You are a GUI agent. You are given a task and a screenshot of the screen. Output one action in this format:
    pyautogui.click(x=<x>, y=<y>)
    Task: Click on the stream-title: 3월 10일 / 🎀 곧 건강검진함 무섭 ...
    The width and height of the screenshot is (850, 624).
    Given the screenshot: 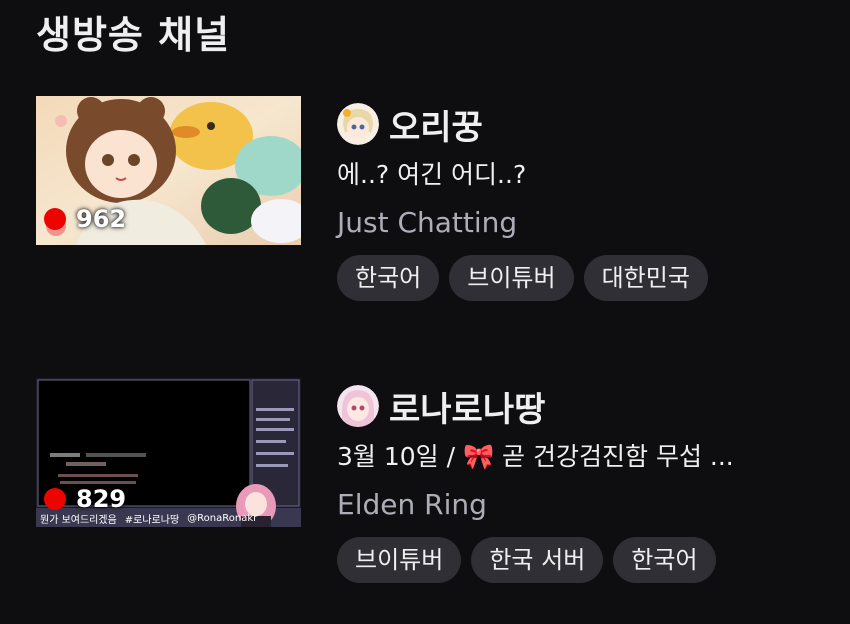 What is the action you would take?
    pyautogui.click(x=572, y=457)
    